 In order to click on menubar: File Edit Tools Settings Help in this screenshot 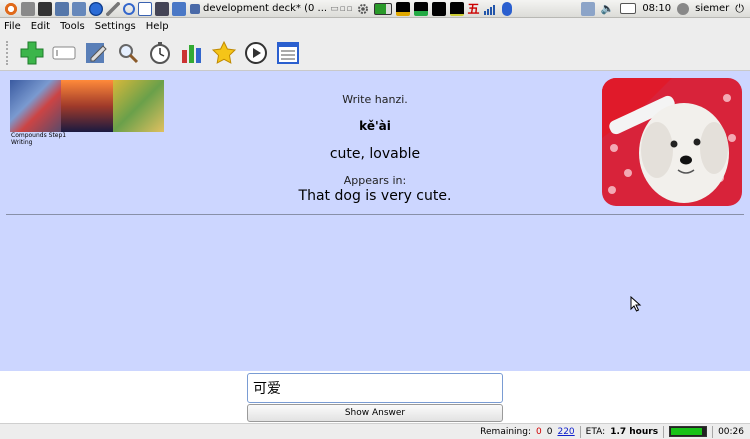, I will do `click(375, 26)`.